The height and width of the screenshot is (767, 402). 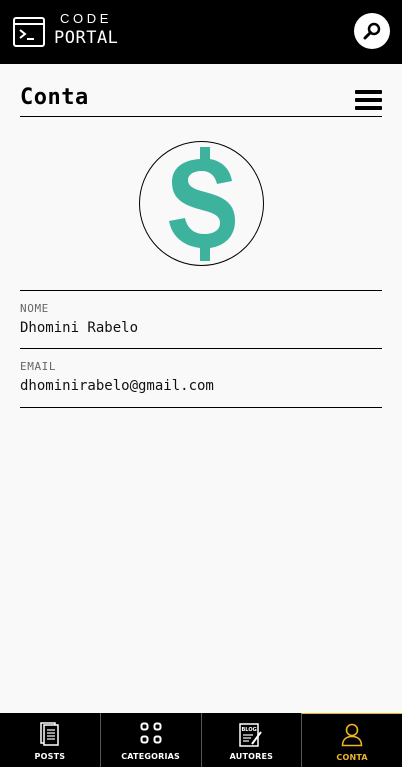 I want to click on nav-label-posts: POSTS, so click(x=50, y=756).